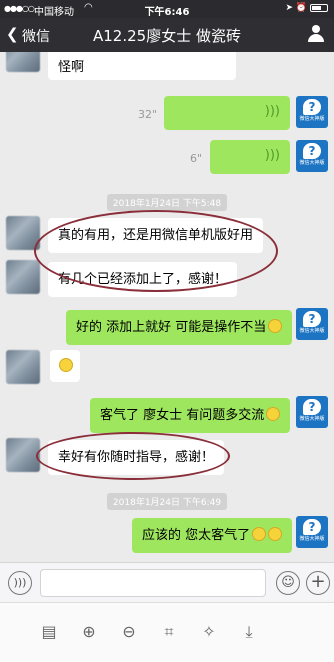 The width and height of the screenshot is (334, 662). I want to click on message-outgoing: 好的 添加上就好 可能是操作不当, so click(179, 327).